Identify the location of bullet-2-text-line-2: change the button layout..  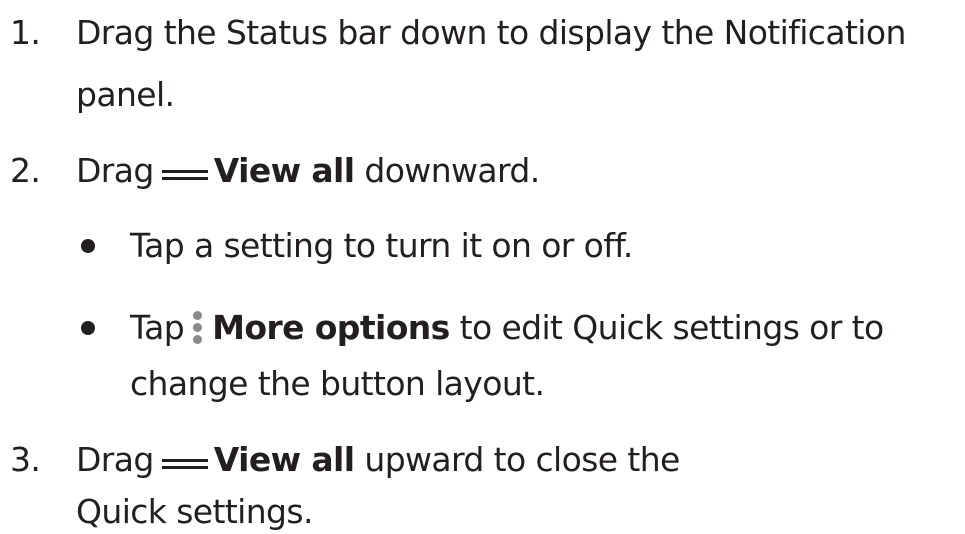
(337, 383).